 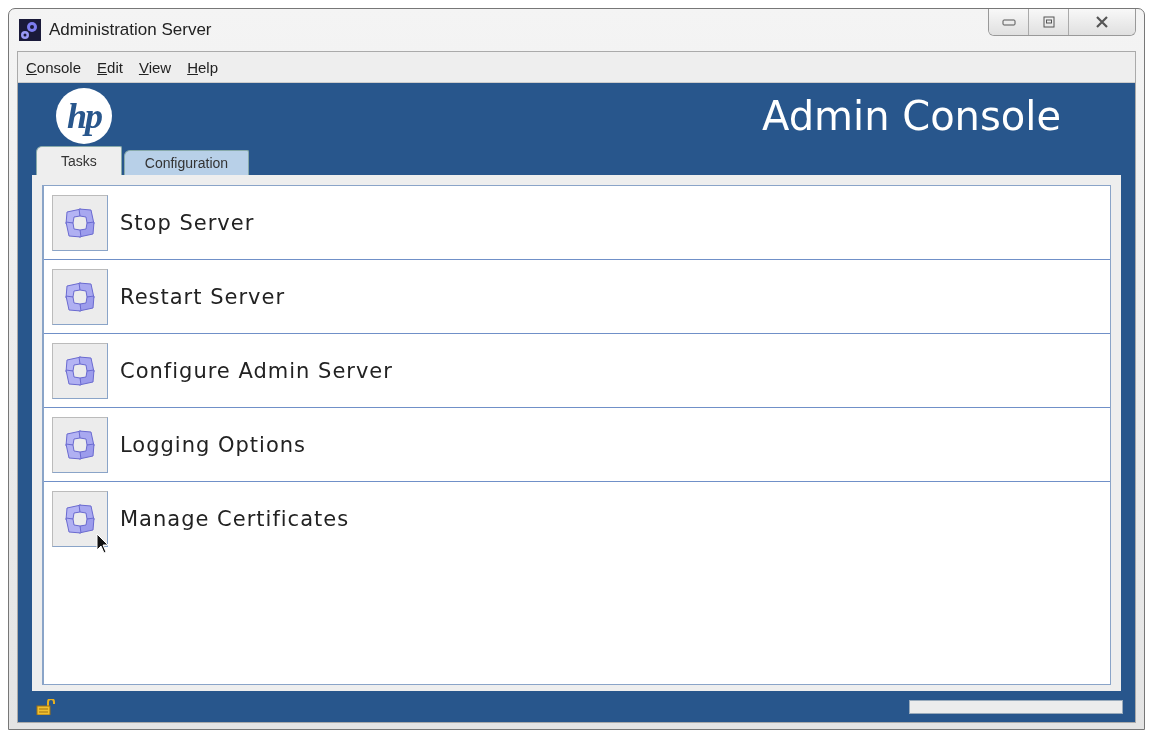 I want to click on minimize-button, so click(x=1009, y=22).